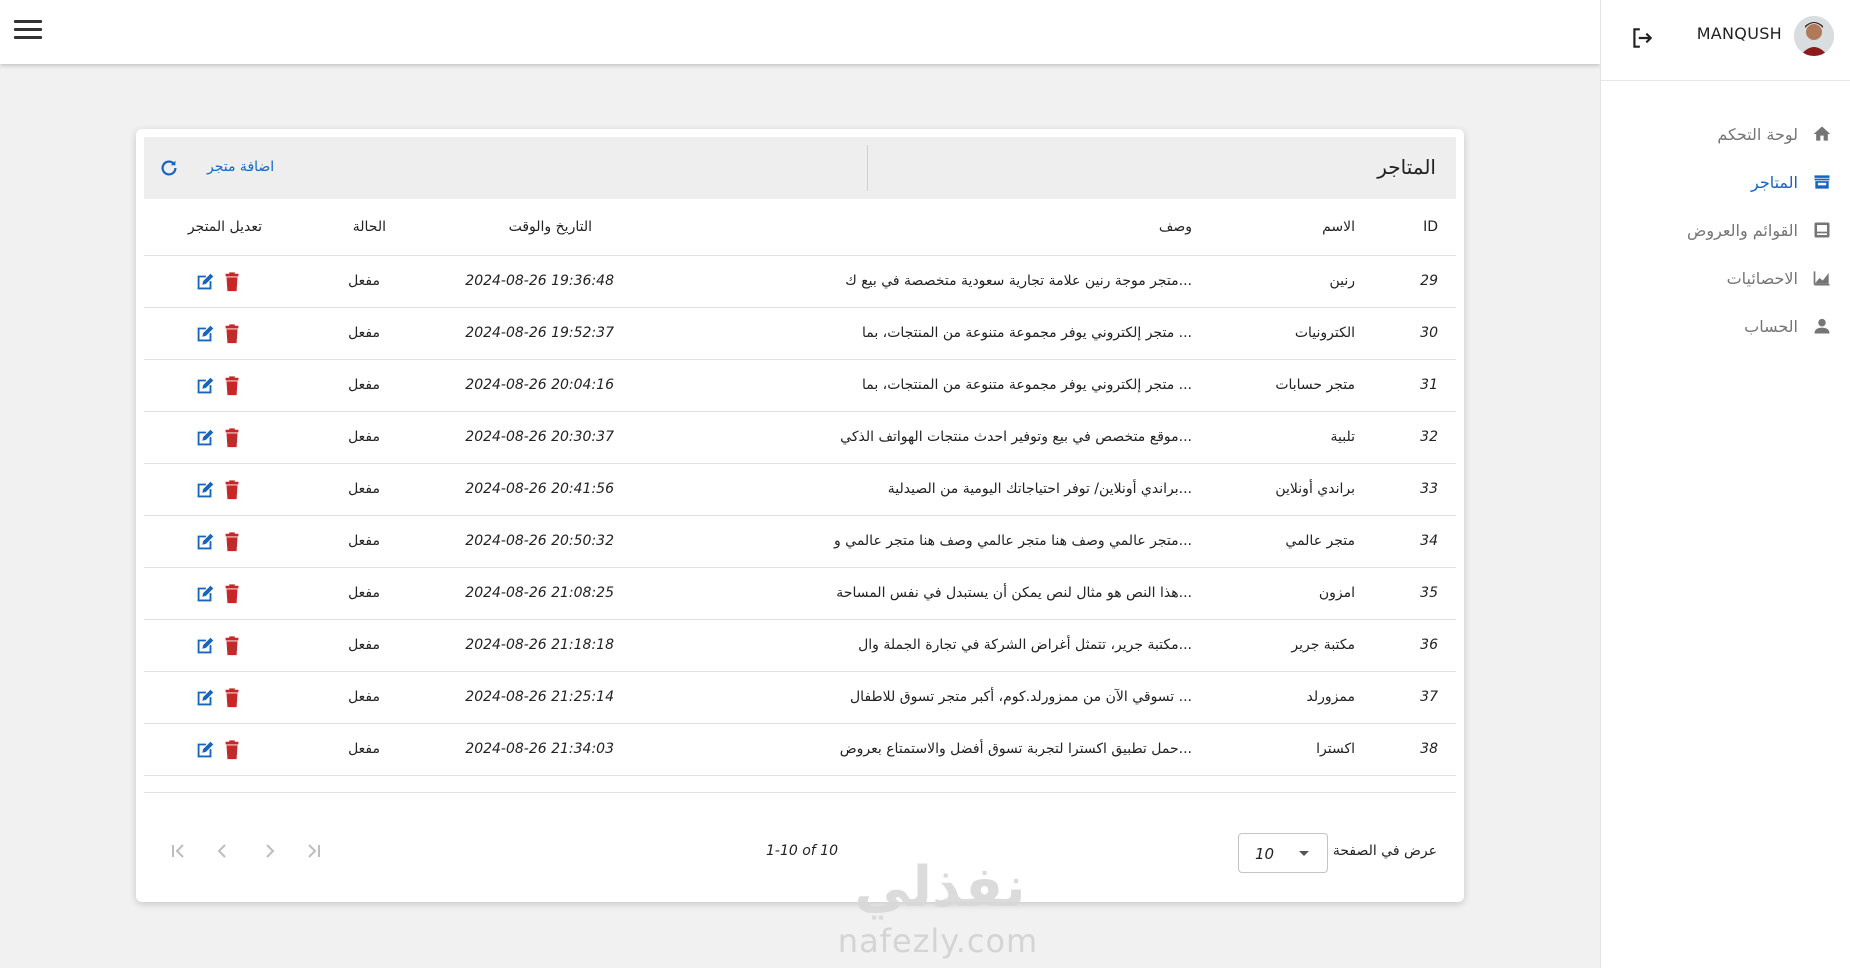 This screenshot has width=1850, height=968. What do you see at coordinates (539, 489) in the screenshot?
I see `cell-datetime: 2024-08-26 20:41:56` at bounding box center [539, 489].